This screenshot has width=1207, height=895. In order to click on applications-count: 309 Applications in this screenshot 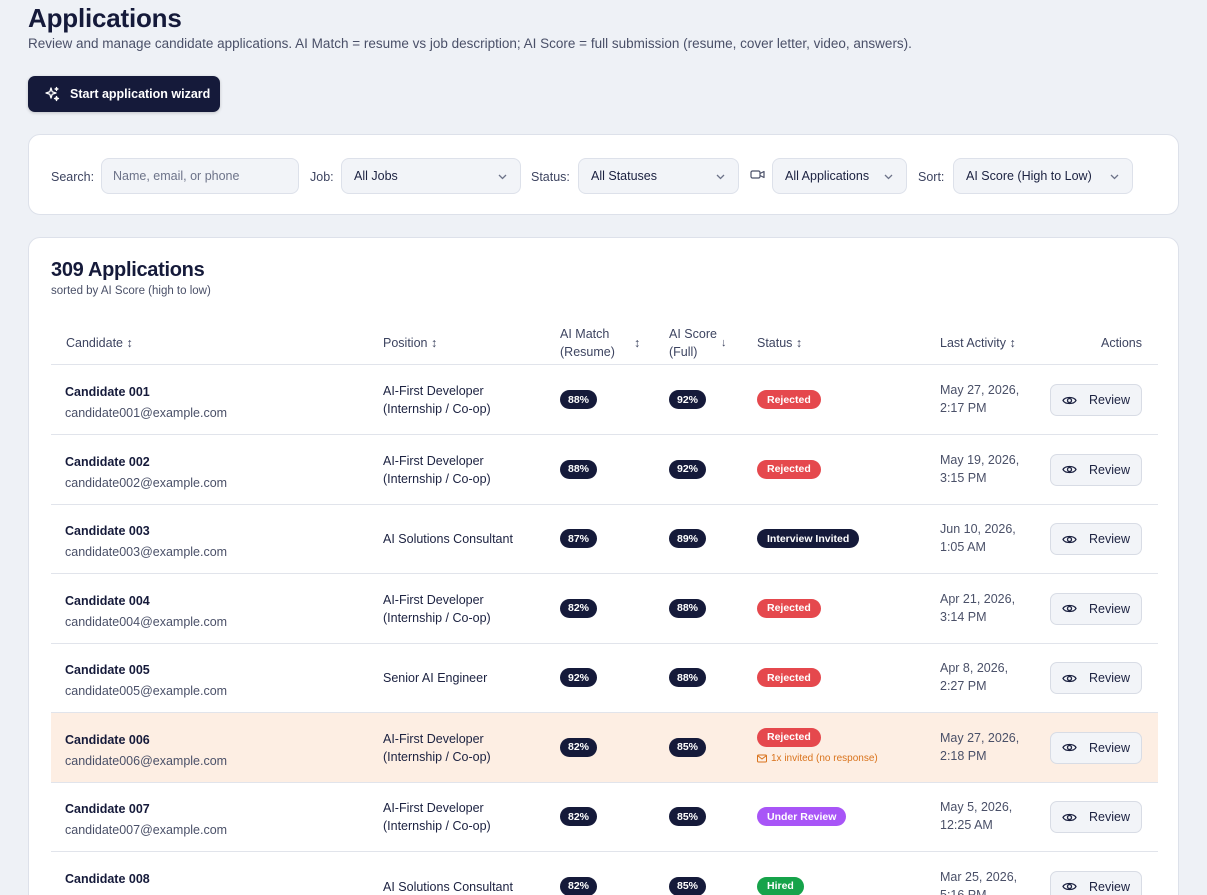, I will do `click(128, 270)`.